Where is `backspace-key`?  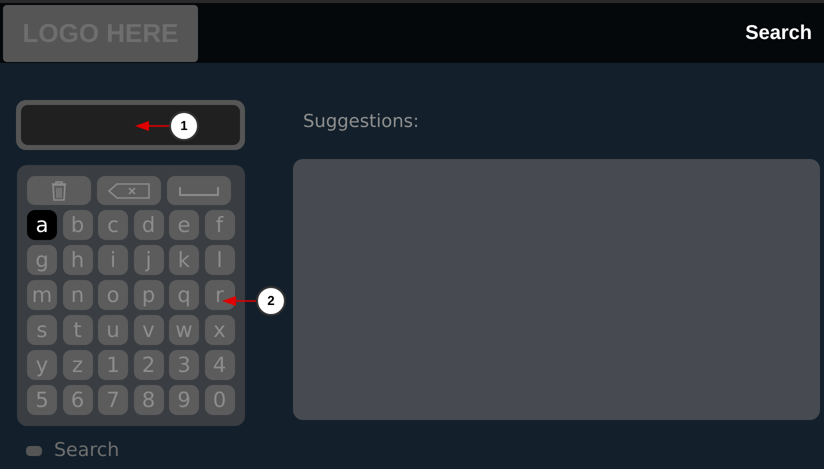 backspace-key is located at coordinates (129, 190).